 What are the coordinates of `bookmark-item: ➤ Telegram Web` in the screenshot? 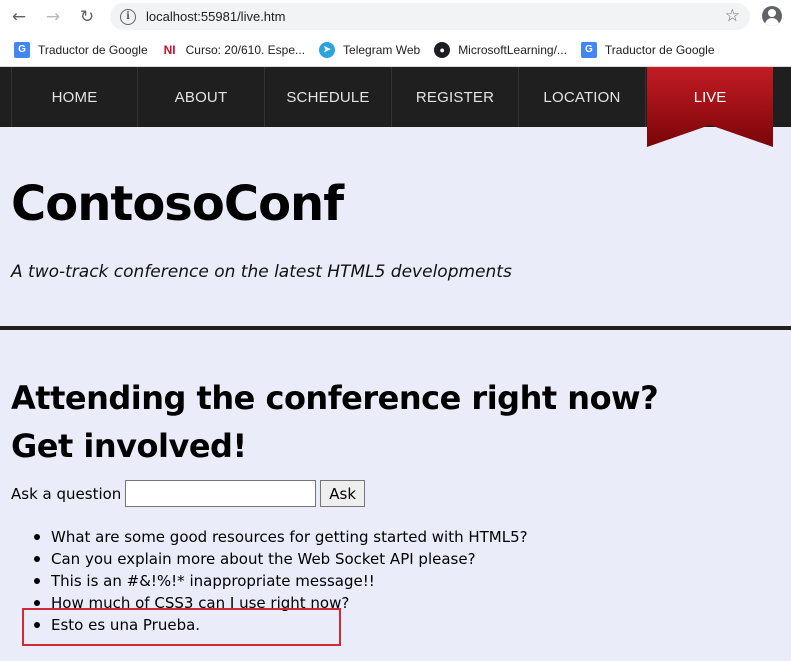 It's located at (370, 49).